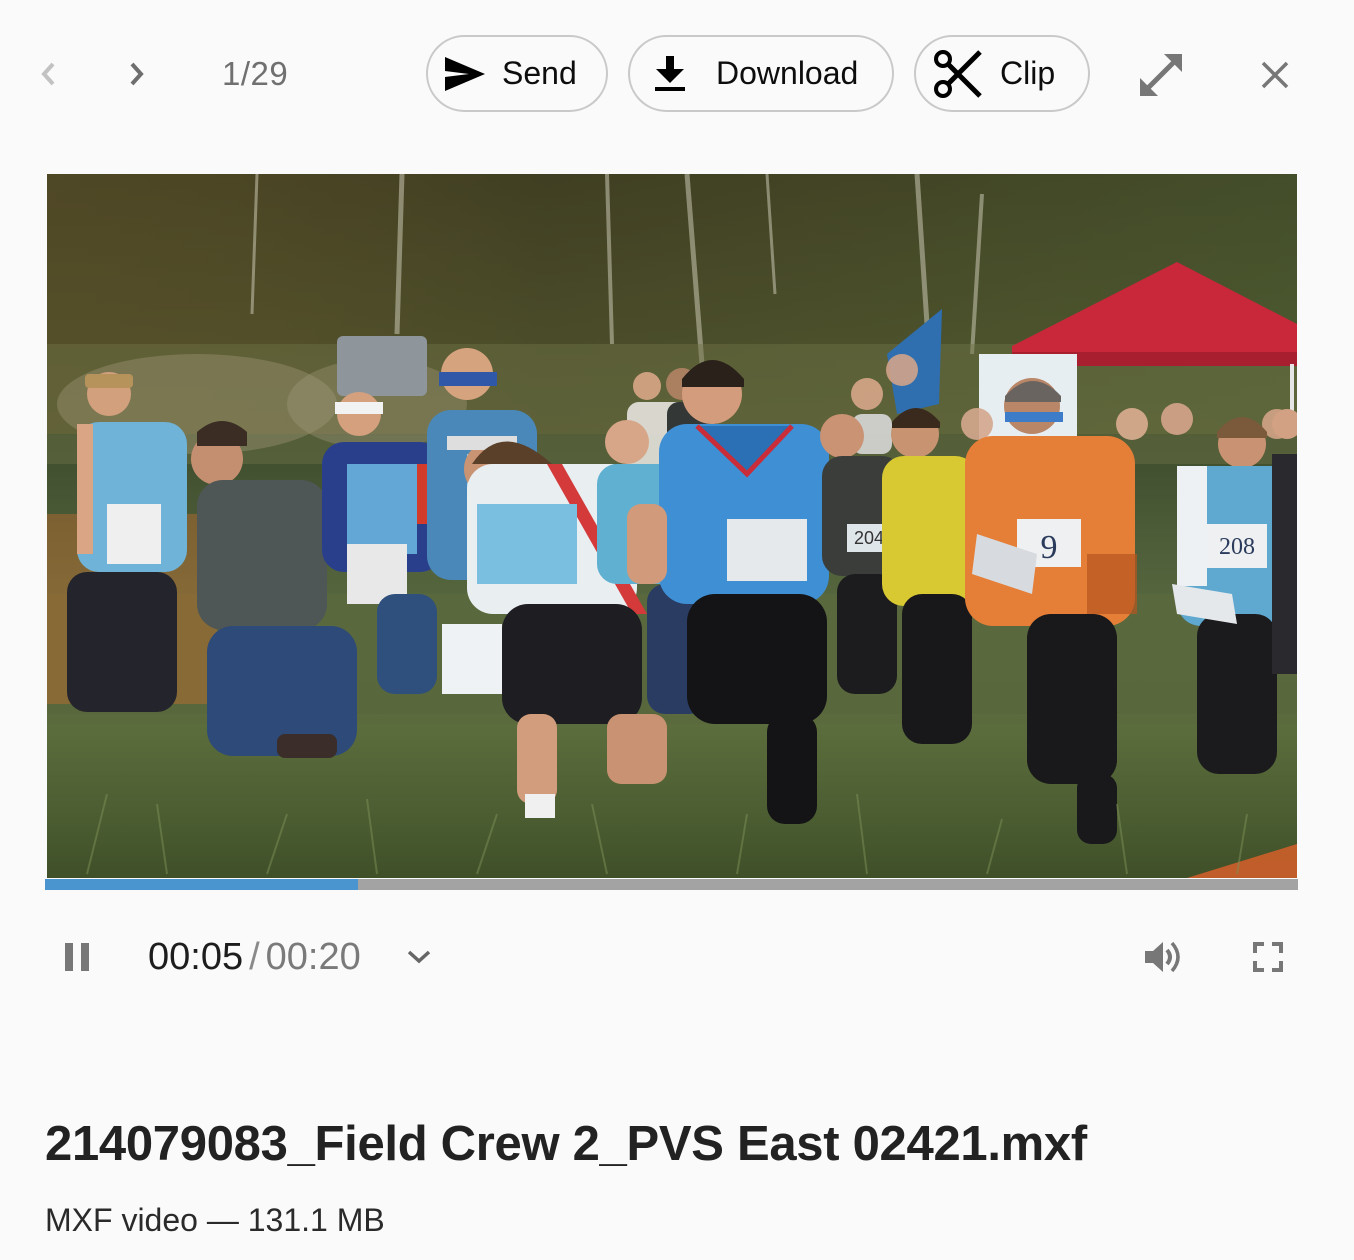 This screenshot has width=1354, height=1260. I want to click on close-button, so click(1275, 75).